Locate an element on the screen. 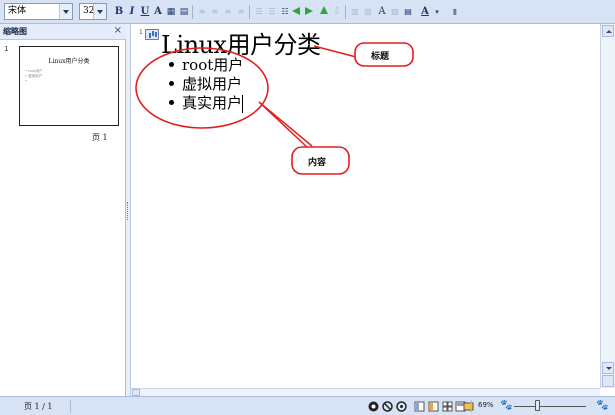  align-left-icon: ≡ is located at coordinates (202, 12).